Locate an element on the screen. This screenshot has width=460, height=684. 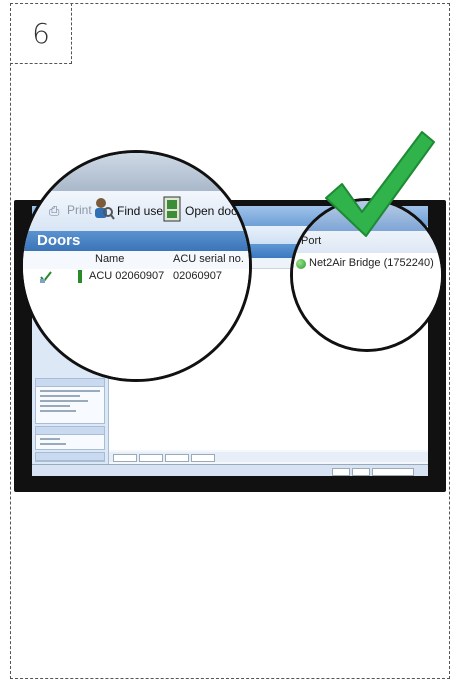
print-icon: ⎙ is located at coordinates (54, 211).